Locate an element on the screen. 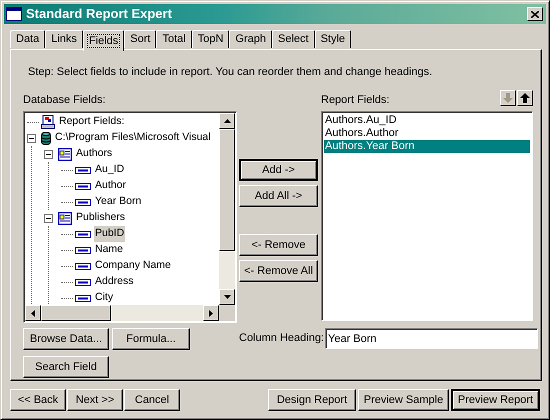 This screenshot has width=550, height=420. tab: Links is located at coordinates (64, 39).